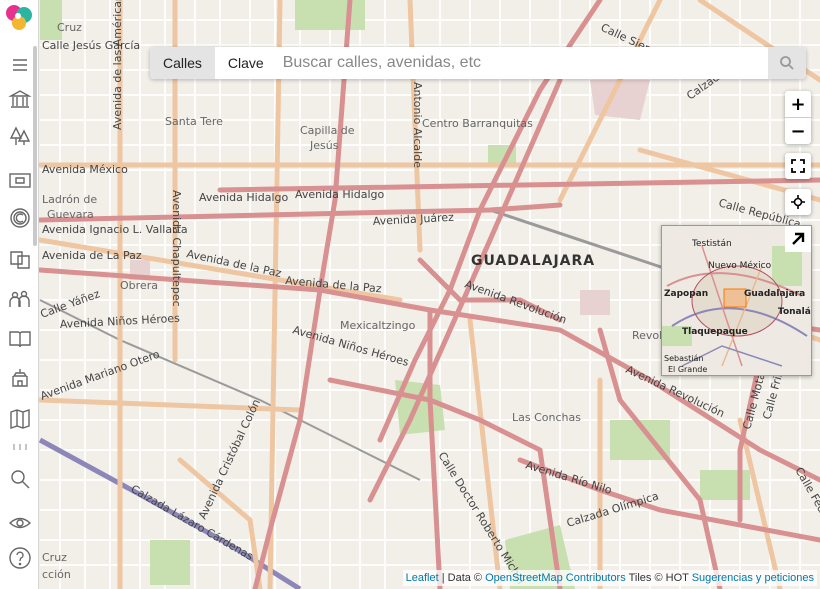 The image size is (820, 589). What do you see at coordinates (20, 99) in the screenshot?
I see `museum-icon` at bounding box center [20, 99].